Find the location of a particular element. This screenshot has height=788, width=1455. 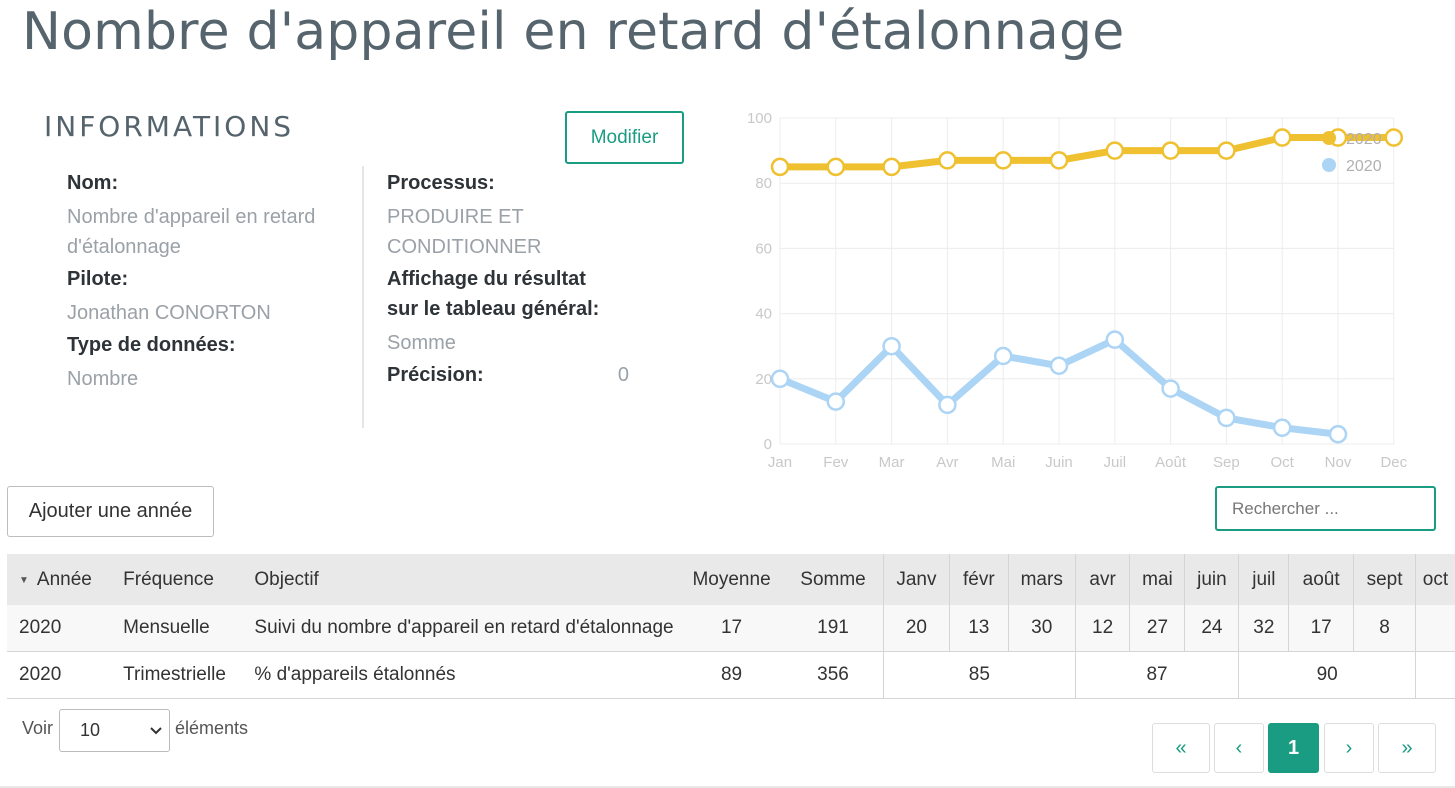

type-value: Nombre is located at coordinates (103, 379).